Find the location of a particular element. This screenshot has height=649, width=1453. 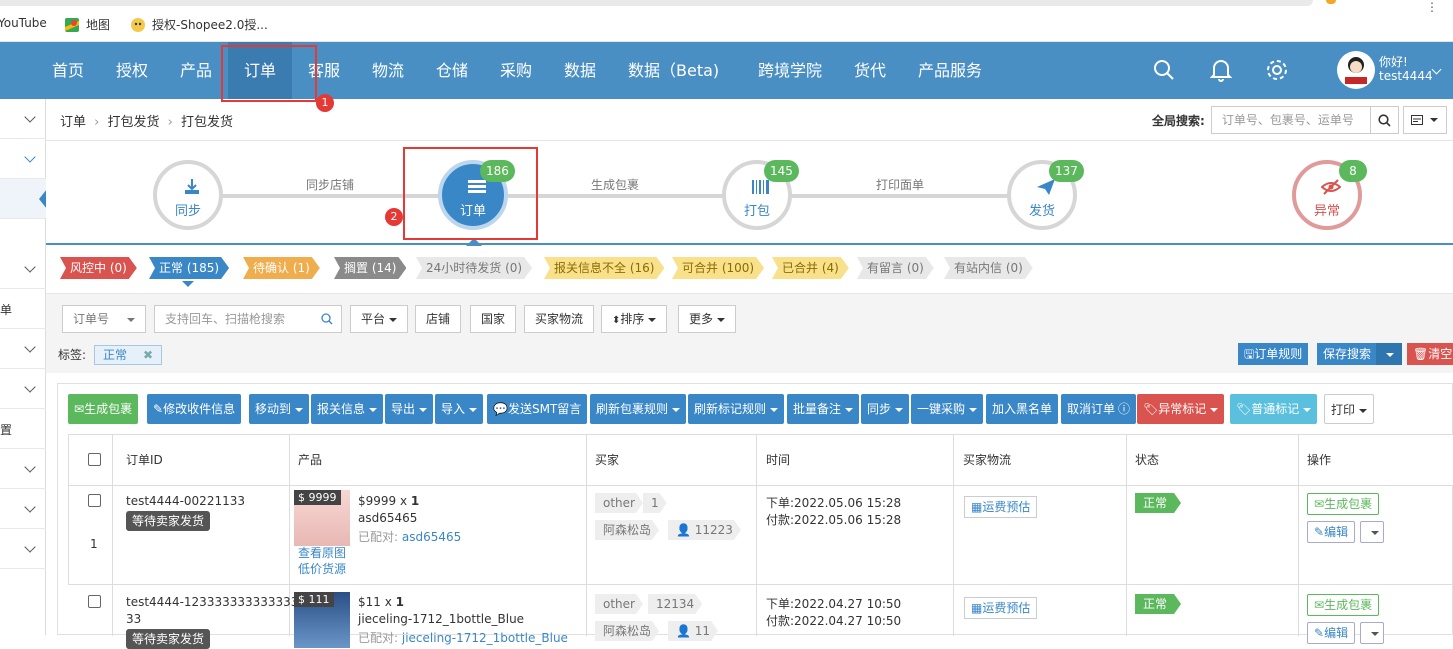

nav-academy: 跨境学院 is located at coordinates (790, 70).